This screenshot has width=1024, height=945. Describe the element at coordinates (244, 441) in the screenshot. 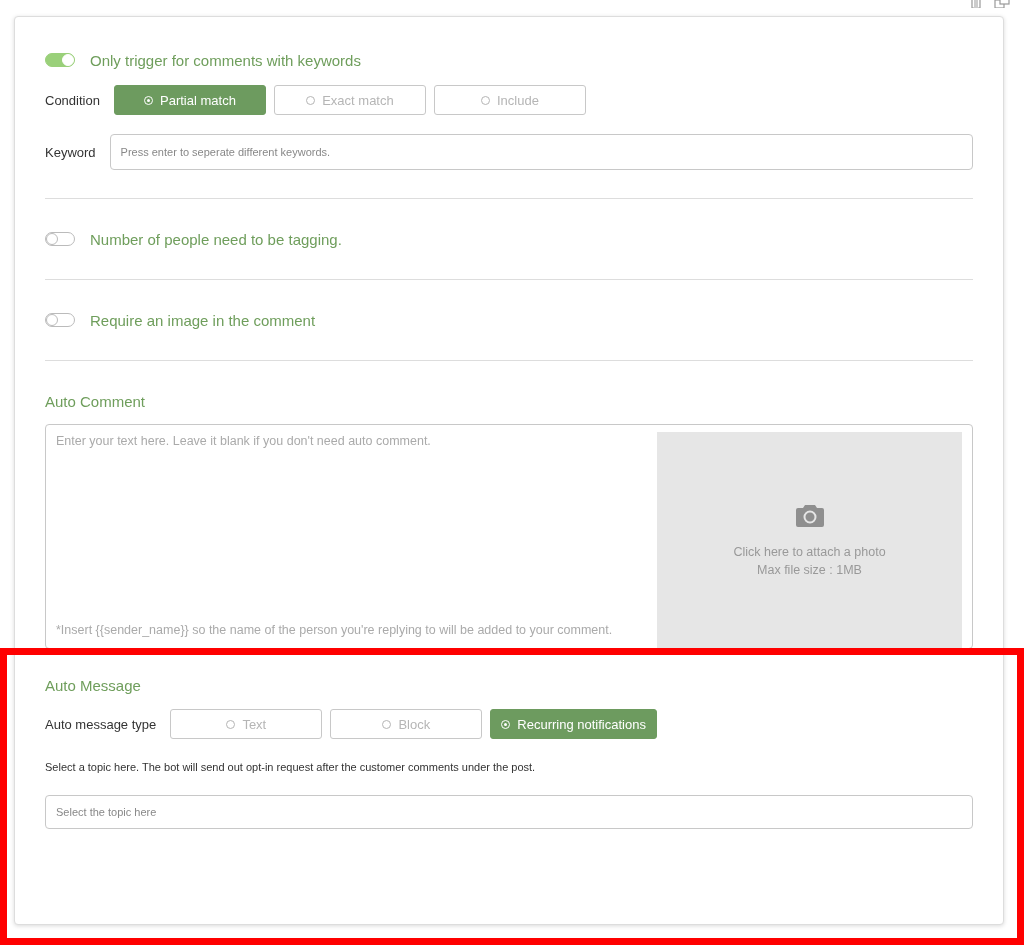

I see `comment-placeholder: Enter your text here. Leave it blank if you don't need auto comment.` at that location.